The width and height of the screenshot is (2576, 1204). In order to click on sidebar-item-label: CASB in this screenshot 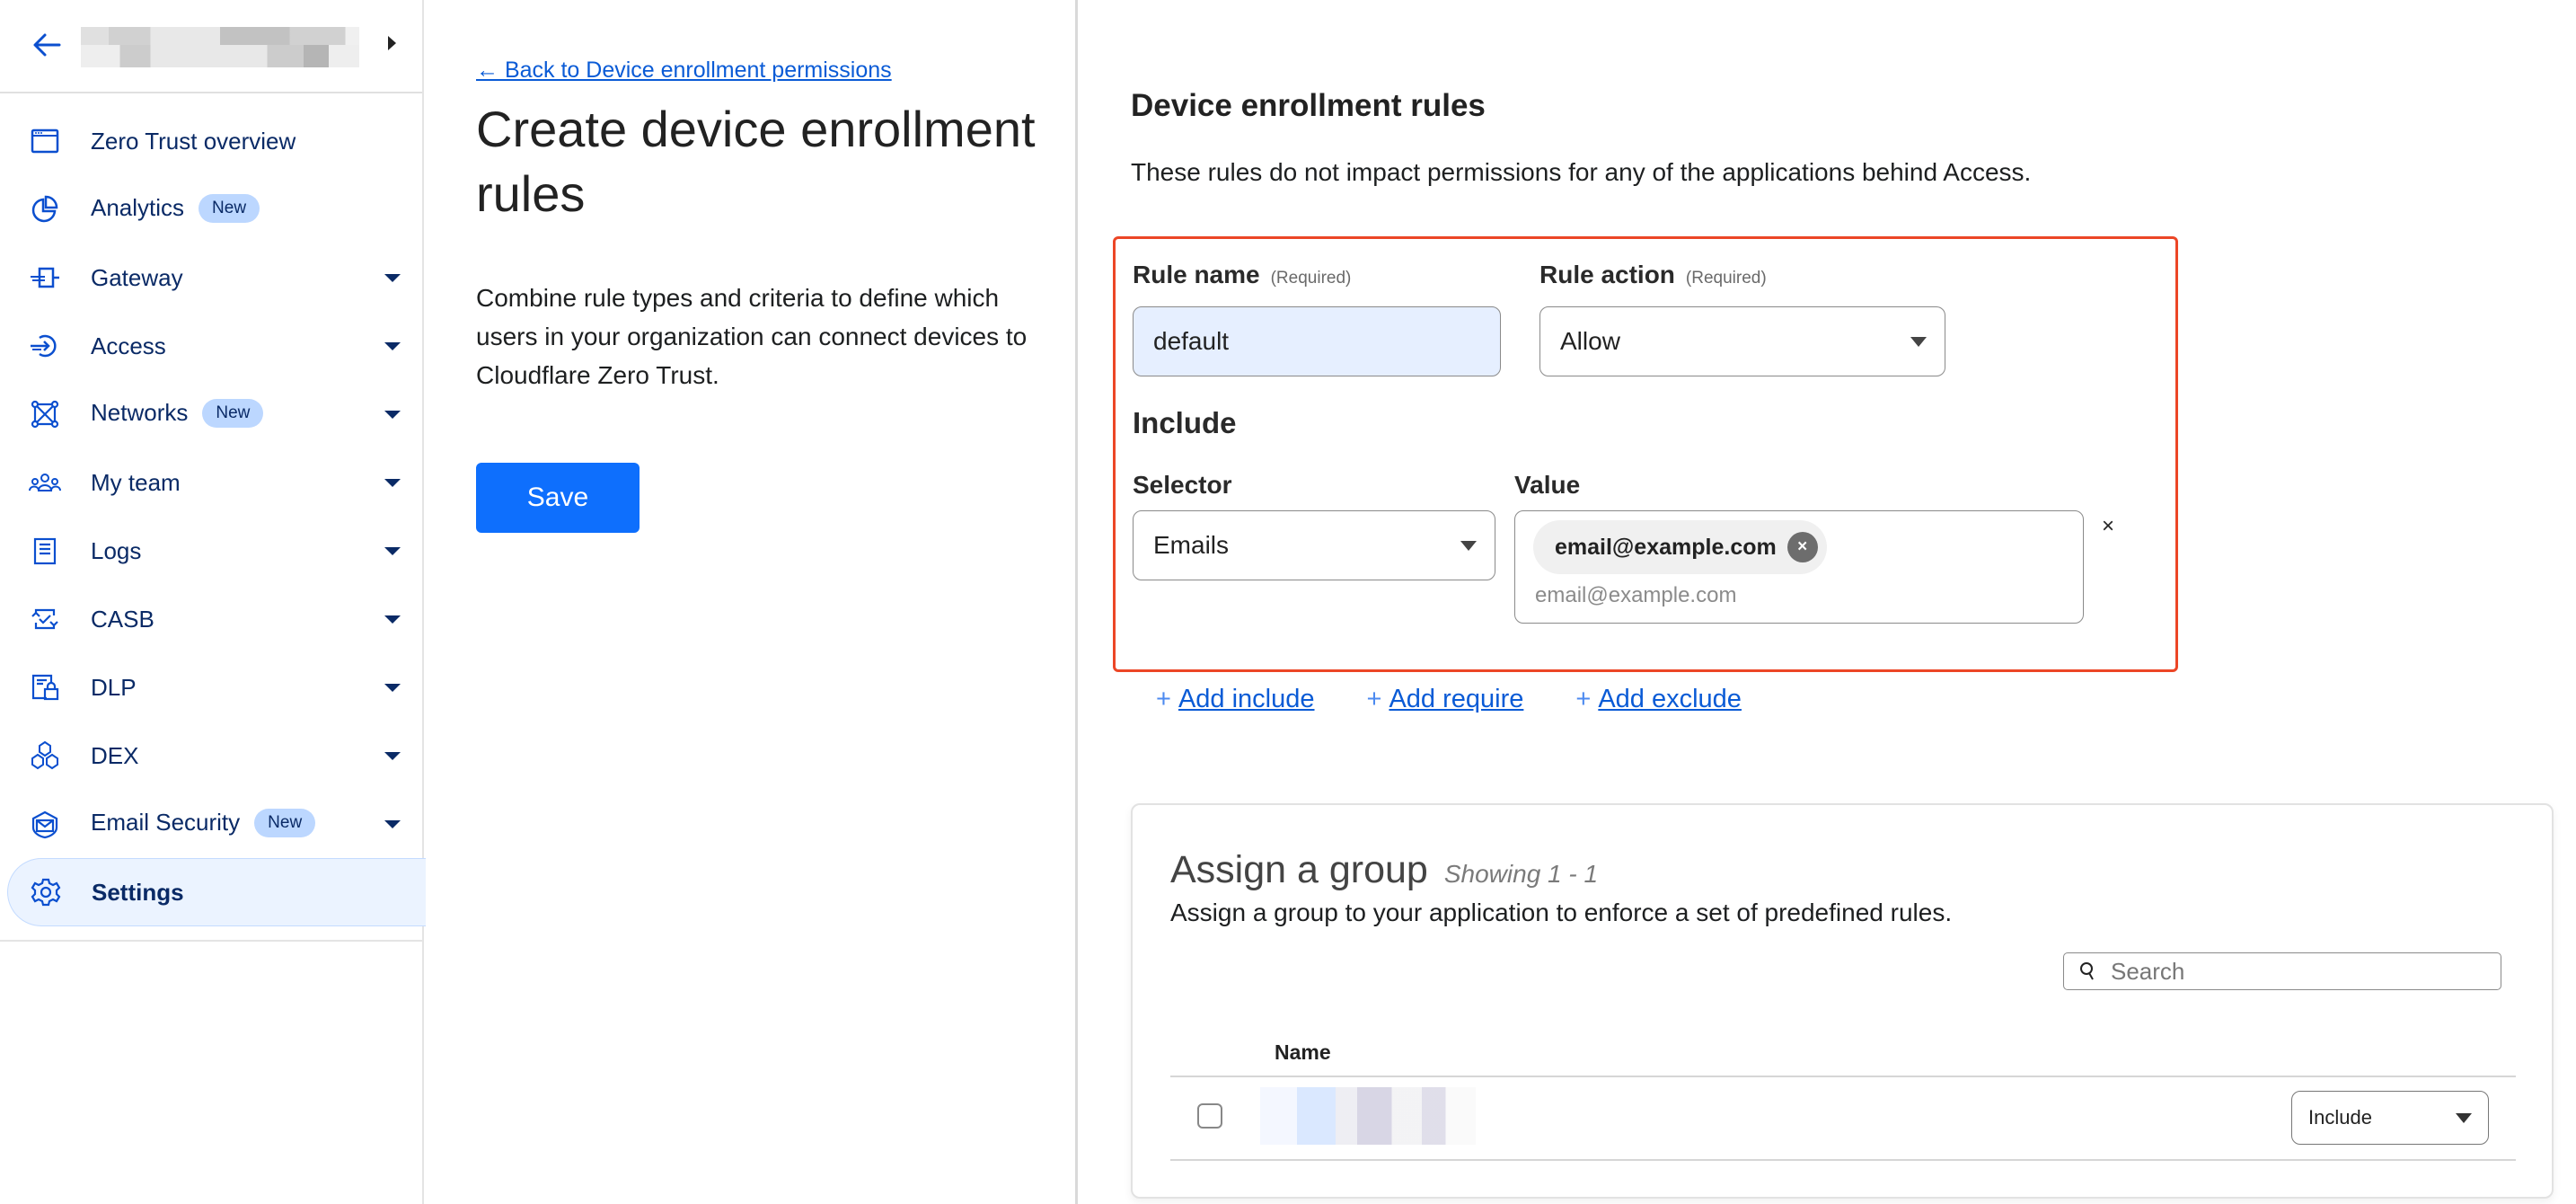, I will do `click(122, 619)`.